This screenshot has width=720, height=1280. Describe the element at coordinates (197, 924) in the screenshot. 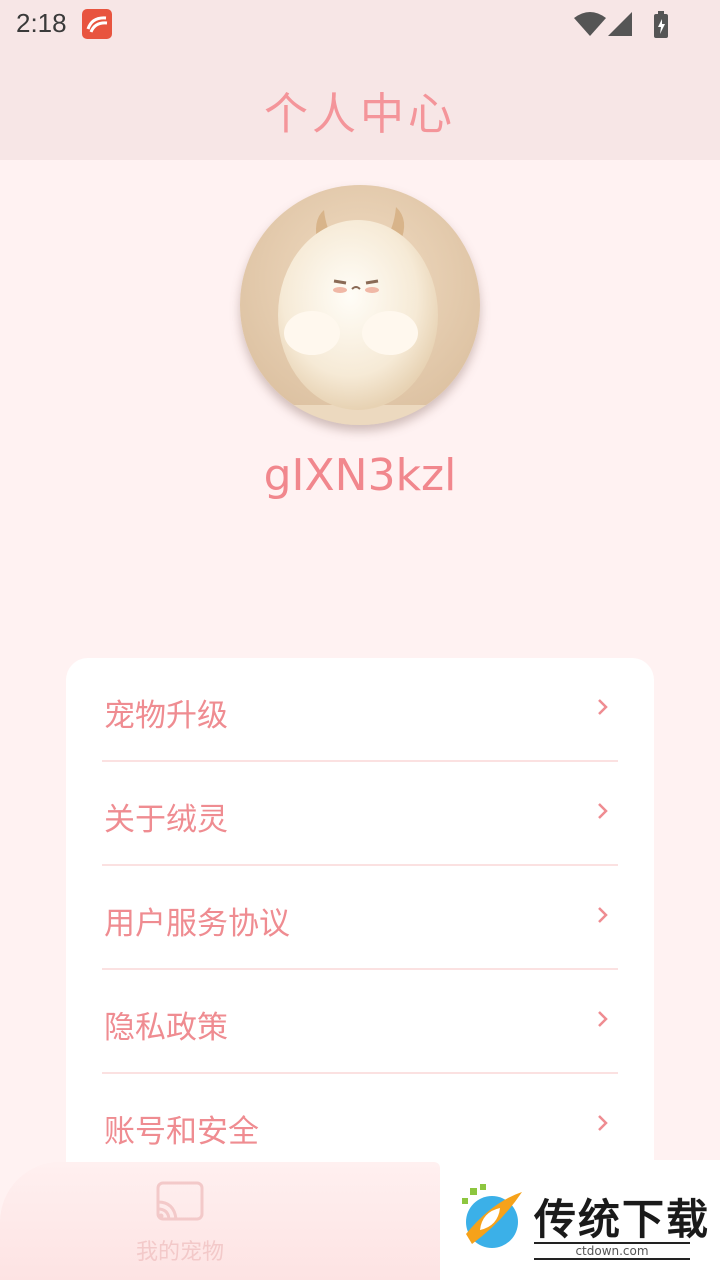

I see `menu-item-label: 用户服务协议` at that location.